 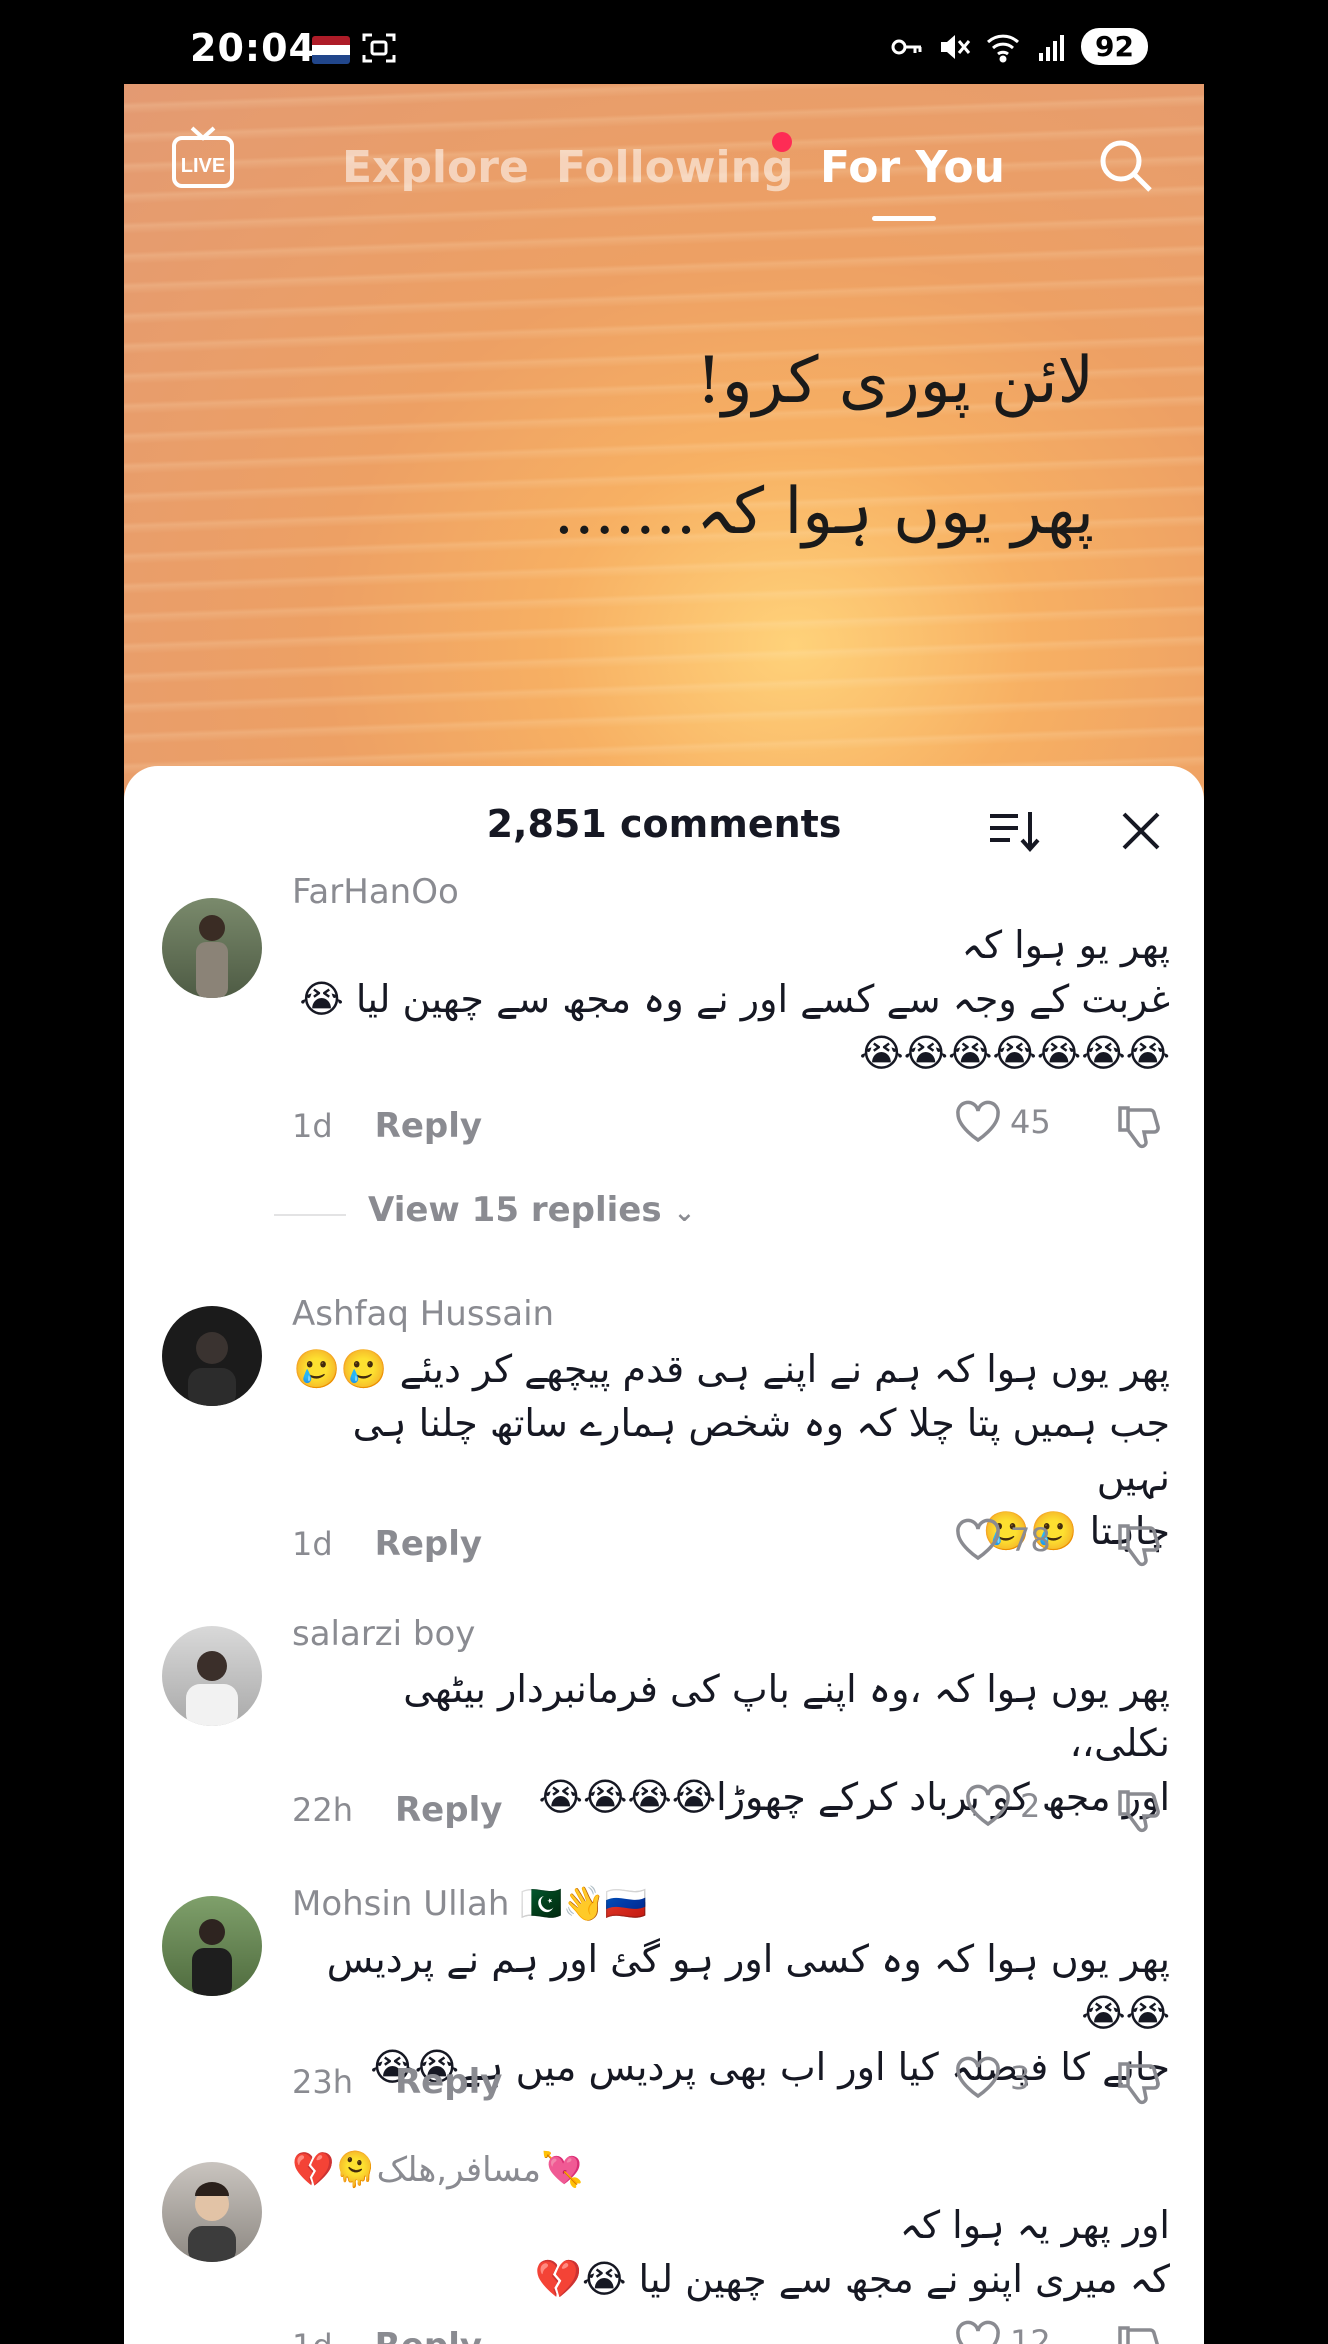 What do you see at coordinates (1020, 2078) in the screenshot?
I see `like-count: 3` at bounding box center [1020, 2078].